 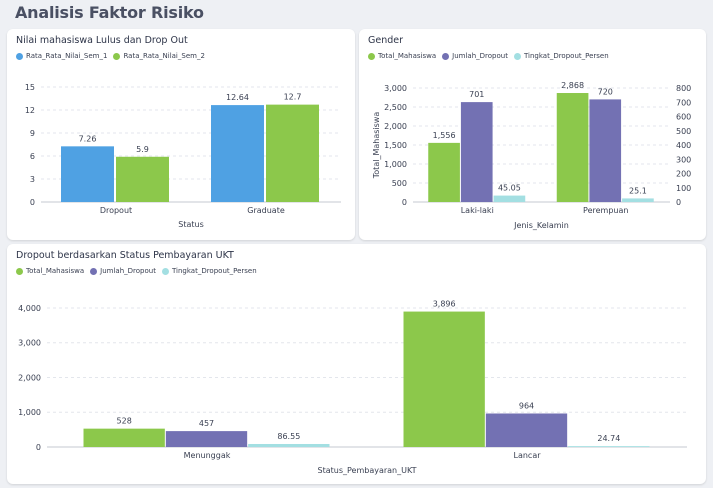 I want to click on y2-tick-label: 700, so click(x=683, y=102).